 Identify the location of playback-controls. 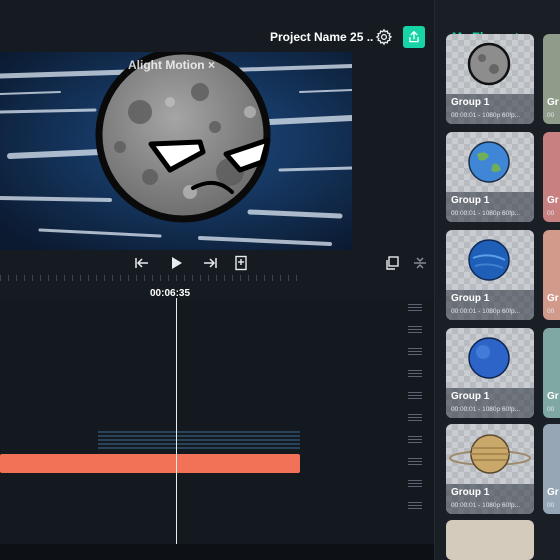
(217, 263).